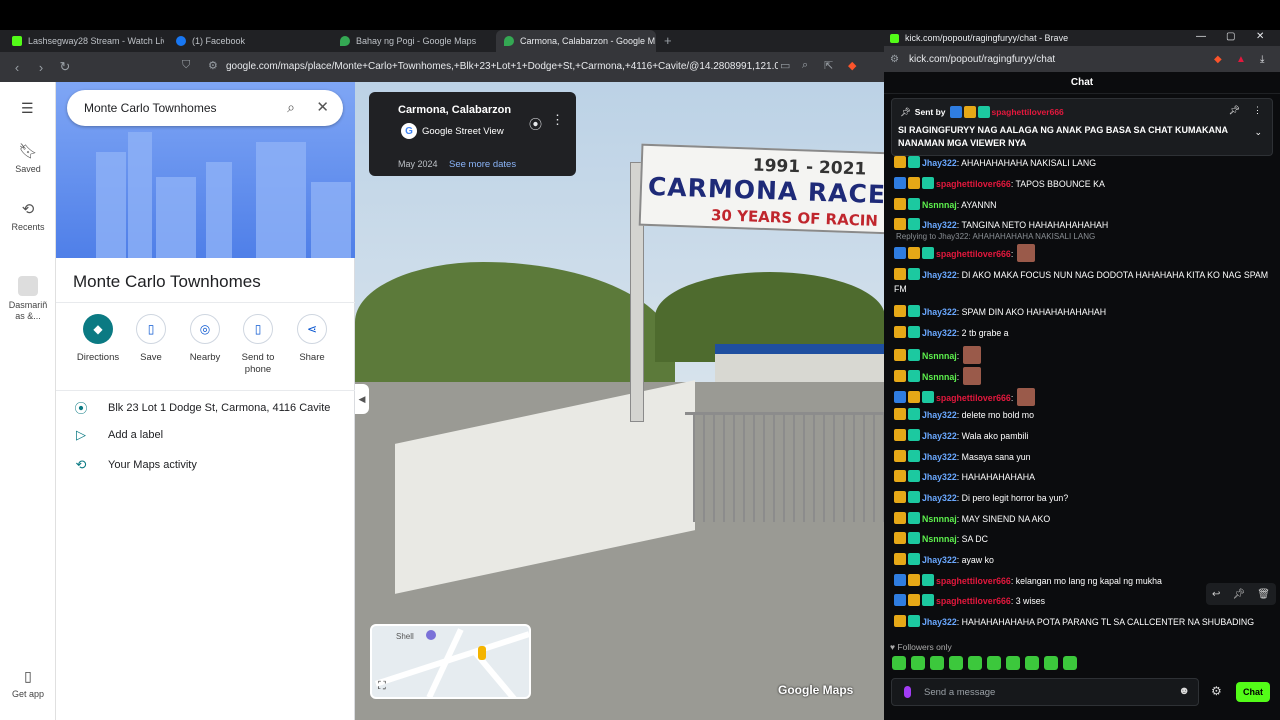 The height and width of the screenshot is (720, 1280). Describe the element at coordinates (1253, 692) in the screenshot. I see `send-chat-button: Chat` at that location.